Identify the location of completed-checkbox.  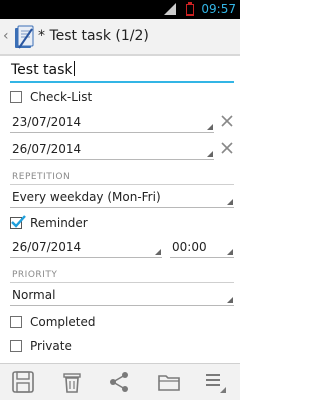
(16, 322).